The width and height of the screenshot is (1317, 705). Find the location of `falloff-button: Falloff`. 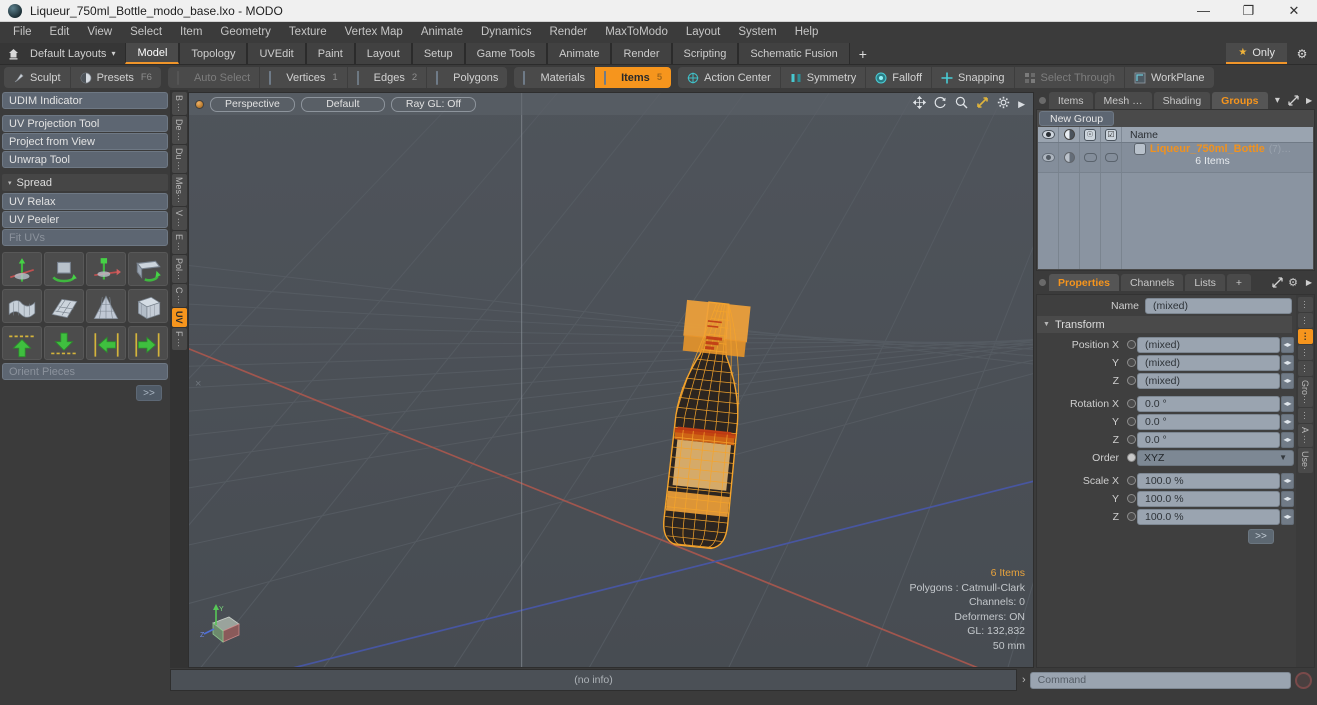

falloff-button: Falloff is located at coordinates (899, 77).